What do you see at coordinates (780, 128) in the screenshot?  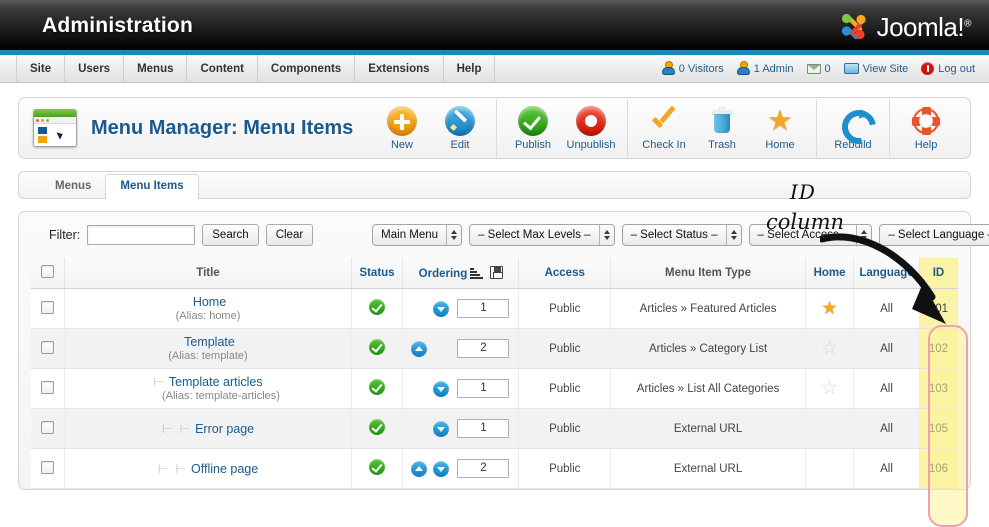 I see `home-button: Home` at bounding box center [780, 128].